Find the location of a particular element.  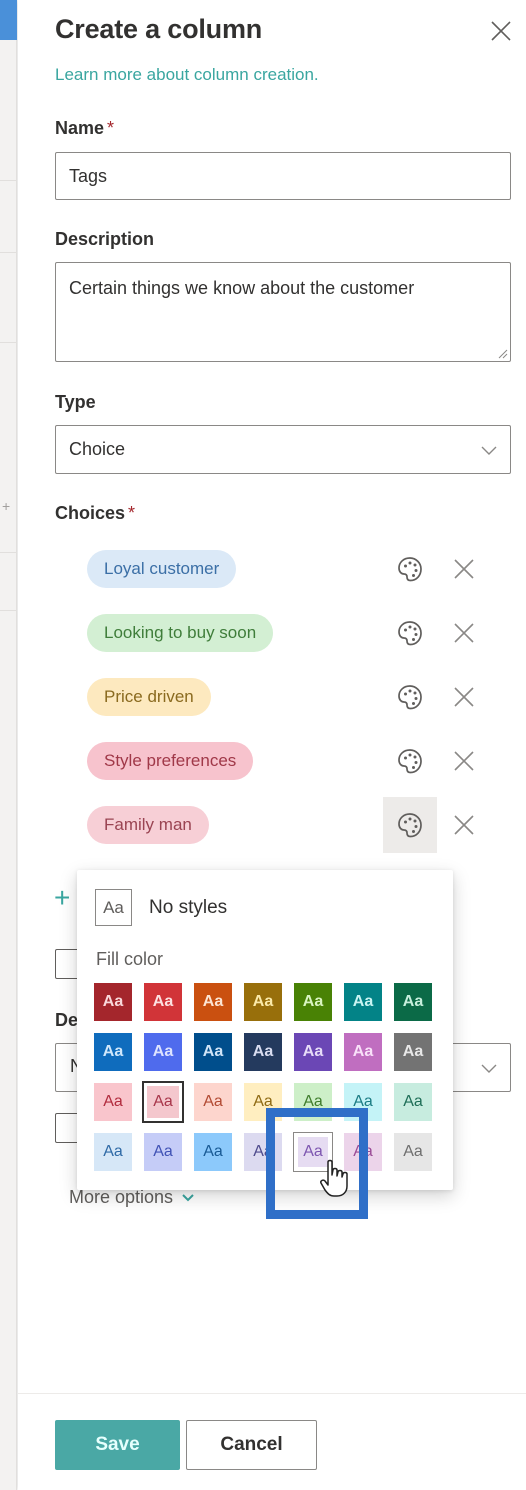

choice-row: Style preferences is located at coordinates (302, 761).